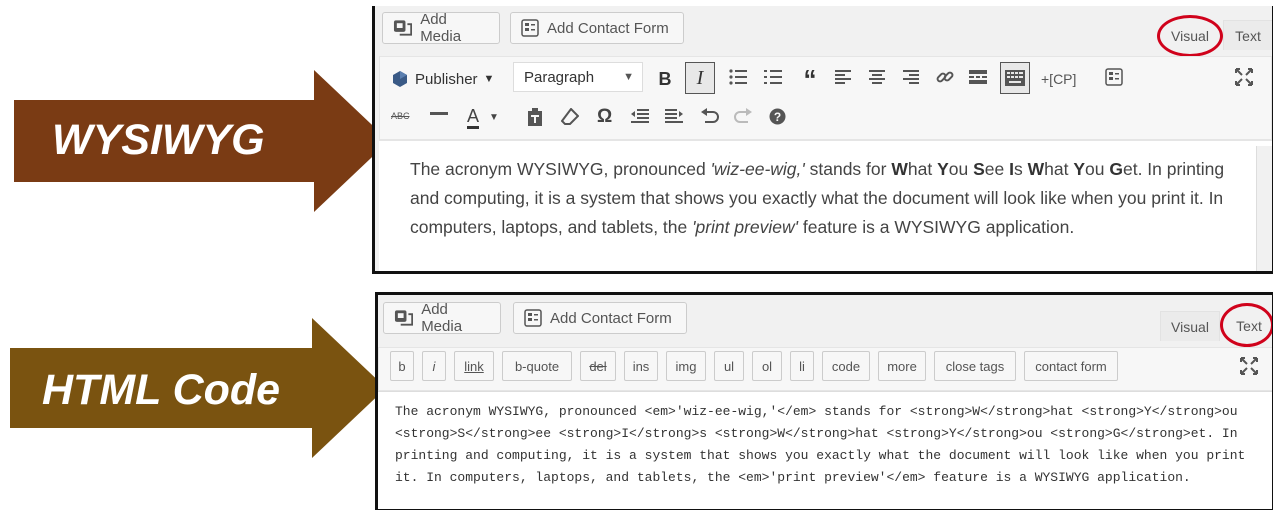  Describe the element at coordinates (997, 169) in the screenshot. I see `visual-text-part: ee` at that location.